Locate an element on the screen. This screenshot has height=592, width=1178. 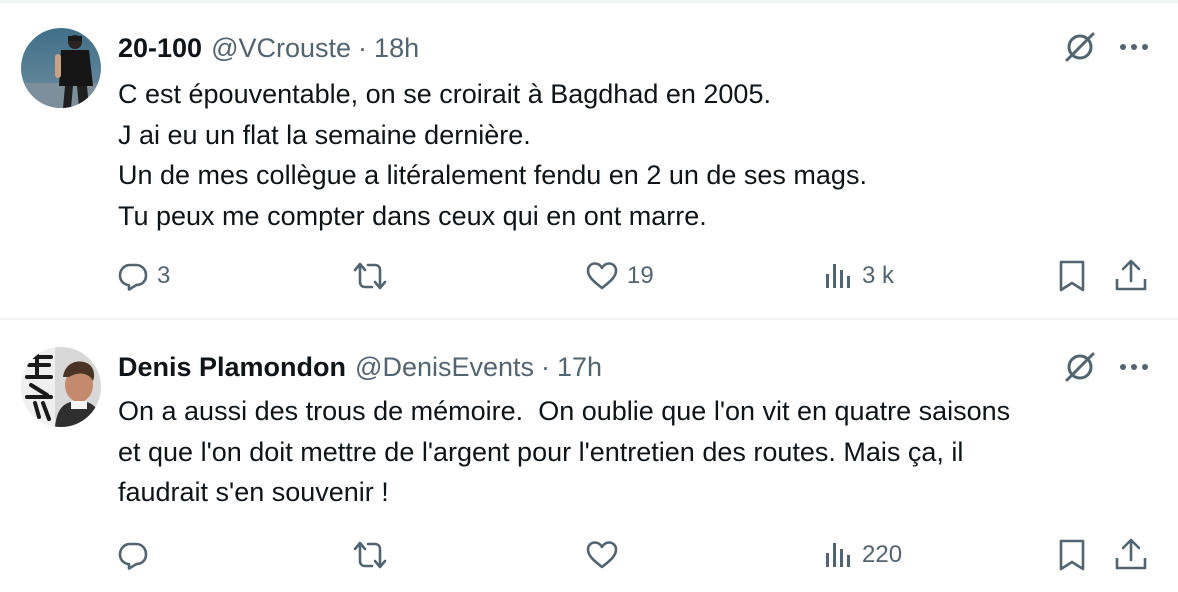
tweet-header: 20-100 @VCrouste · 18h is located at coordinates (268, 48).